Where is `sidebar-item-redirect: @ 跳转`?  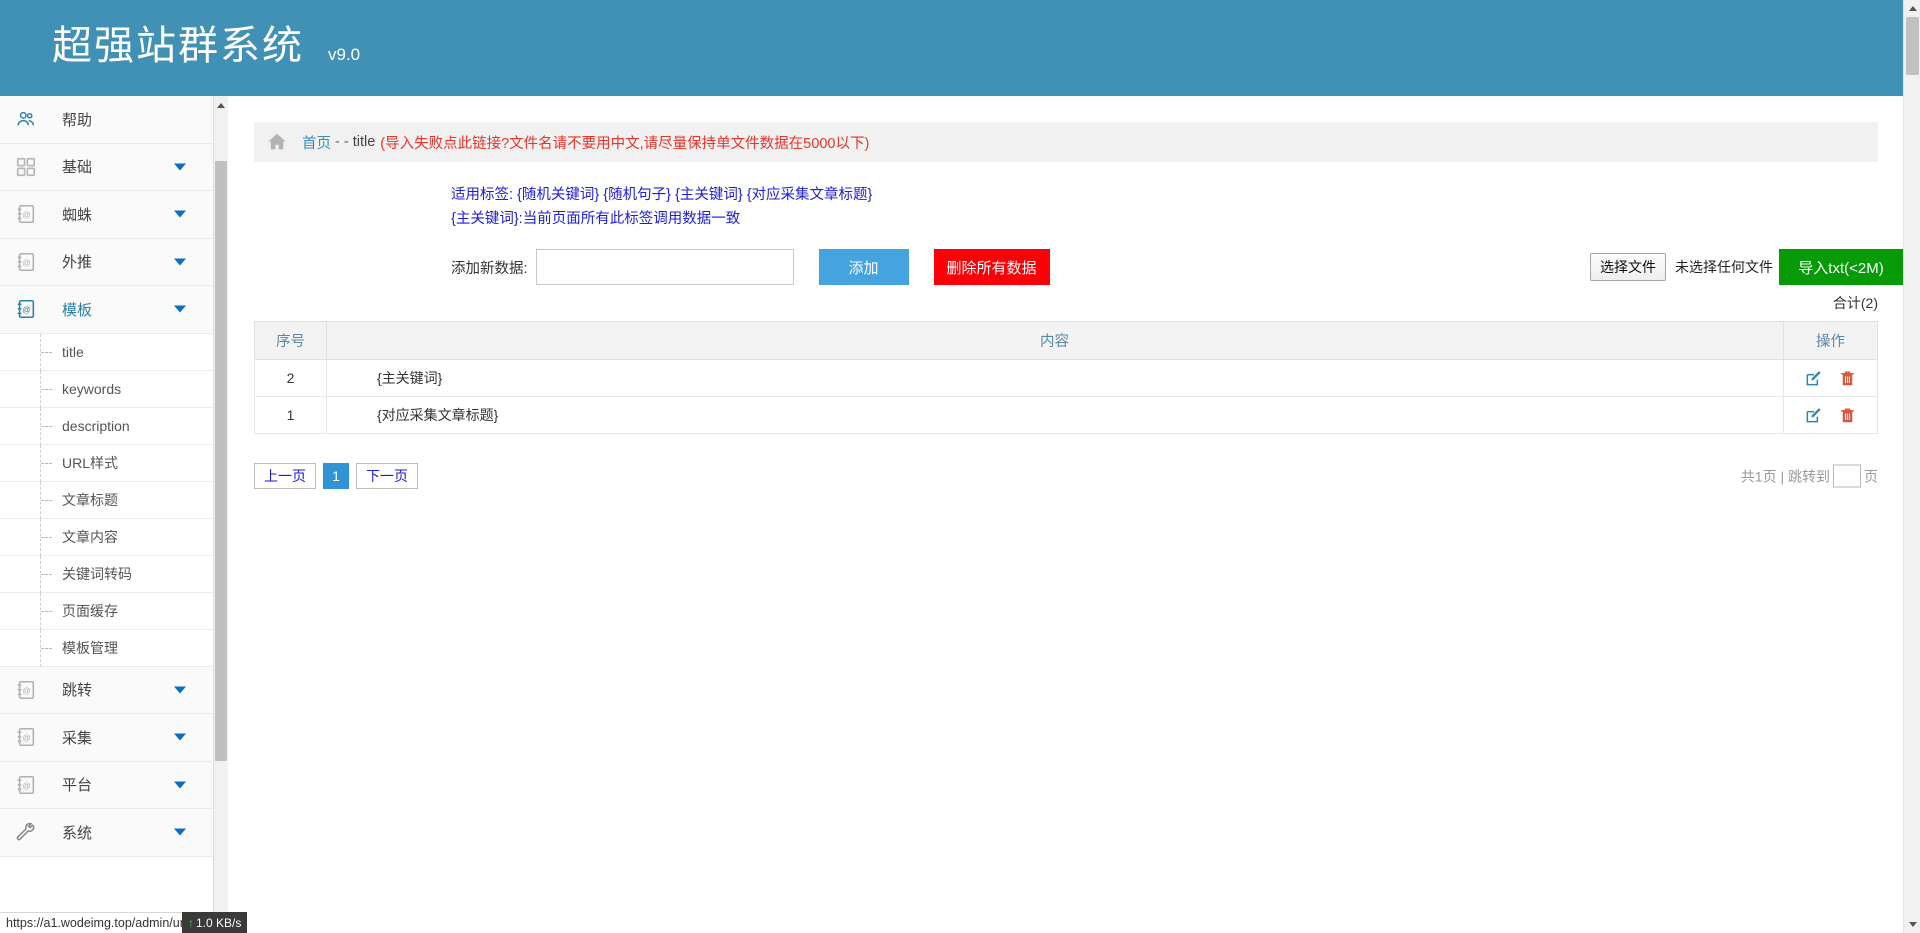
sidebar-item-redirect: @ 跳转 is located at coordinates (106, 690).